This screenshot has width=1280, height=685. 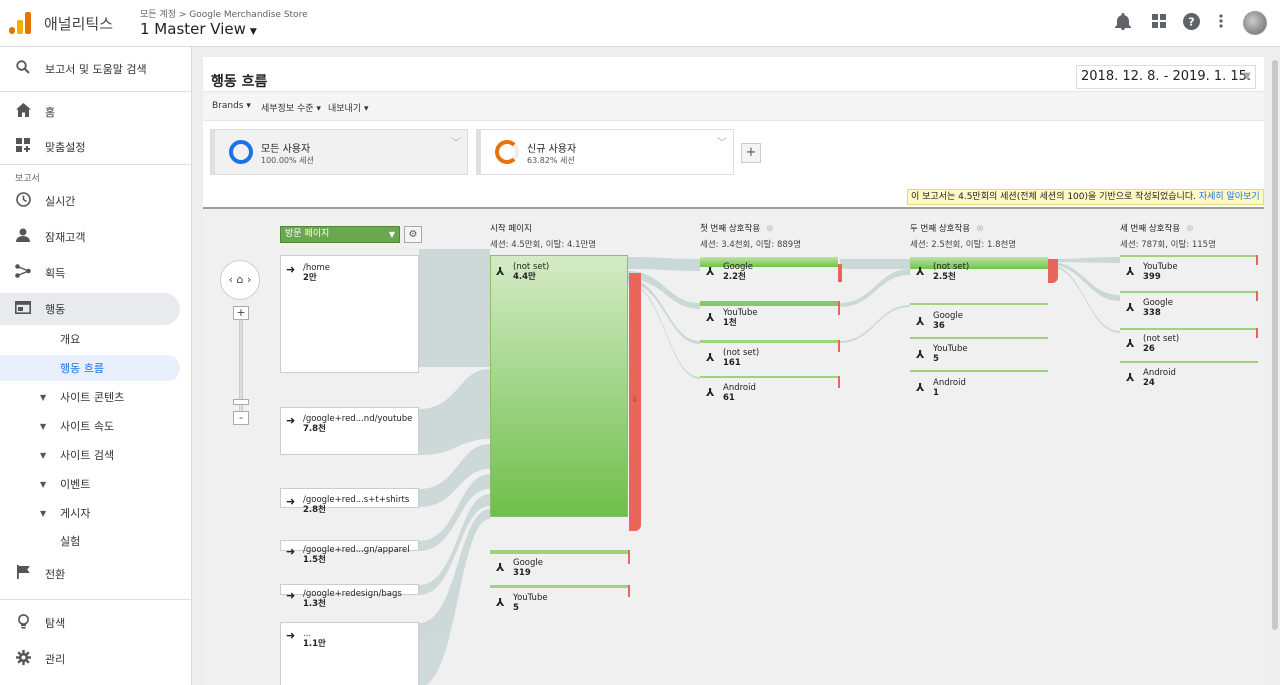 I want to click on entrance-arrow-icon: ➜, so click(x=291, y=551).